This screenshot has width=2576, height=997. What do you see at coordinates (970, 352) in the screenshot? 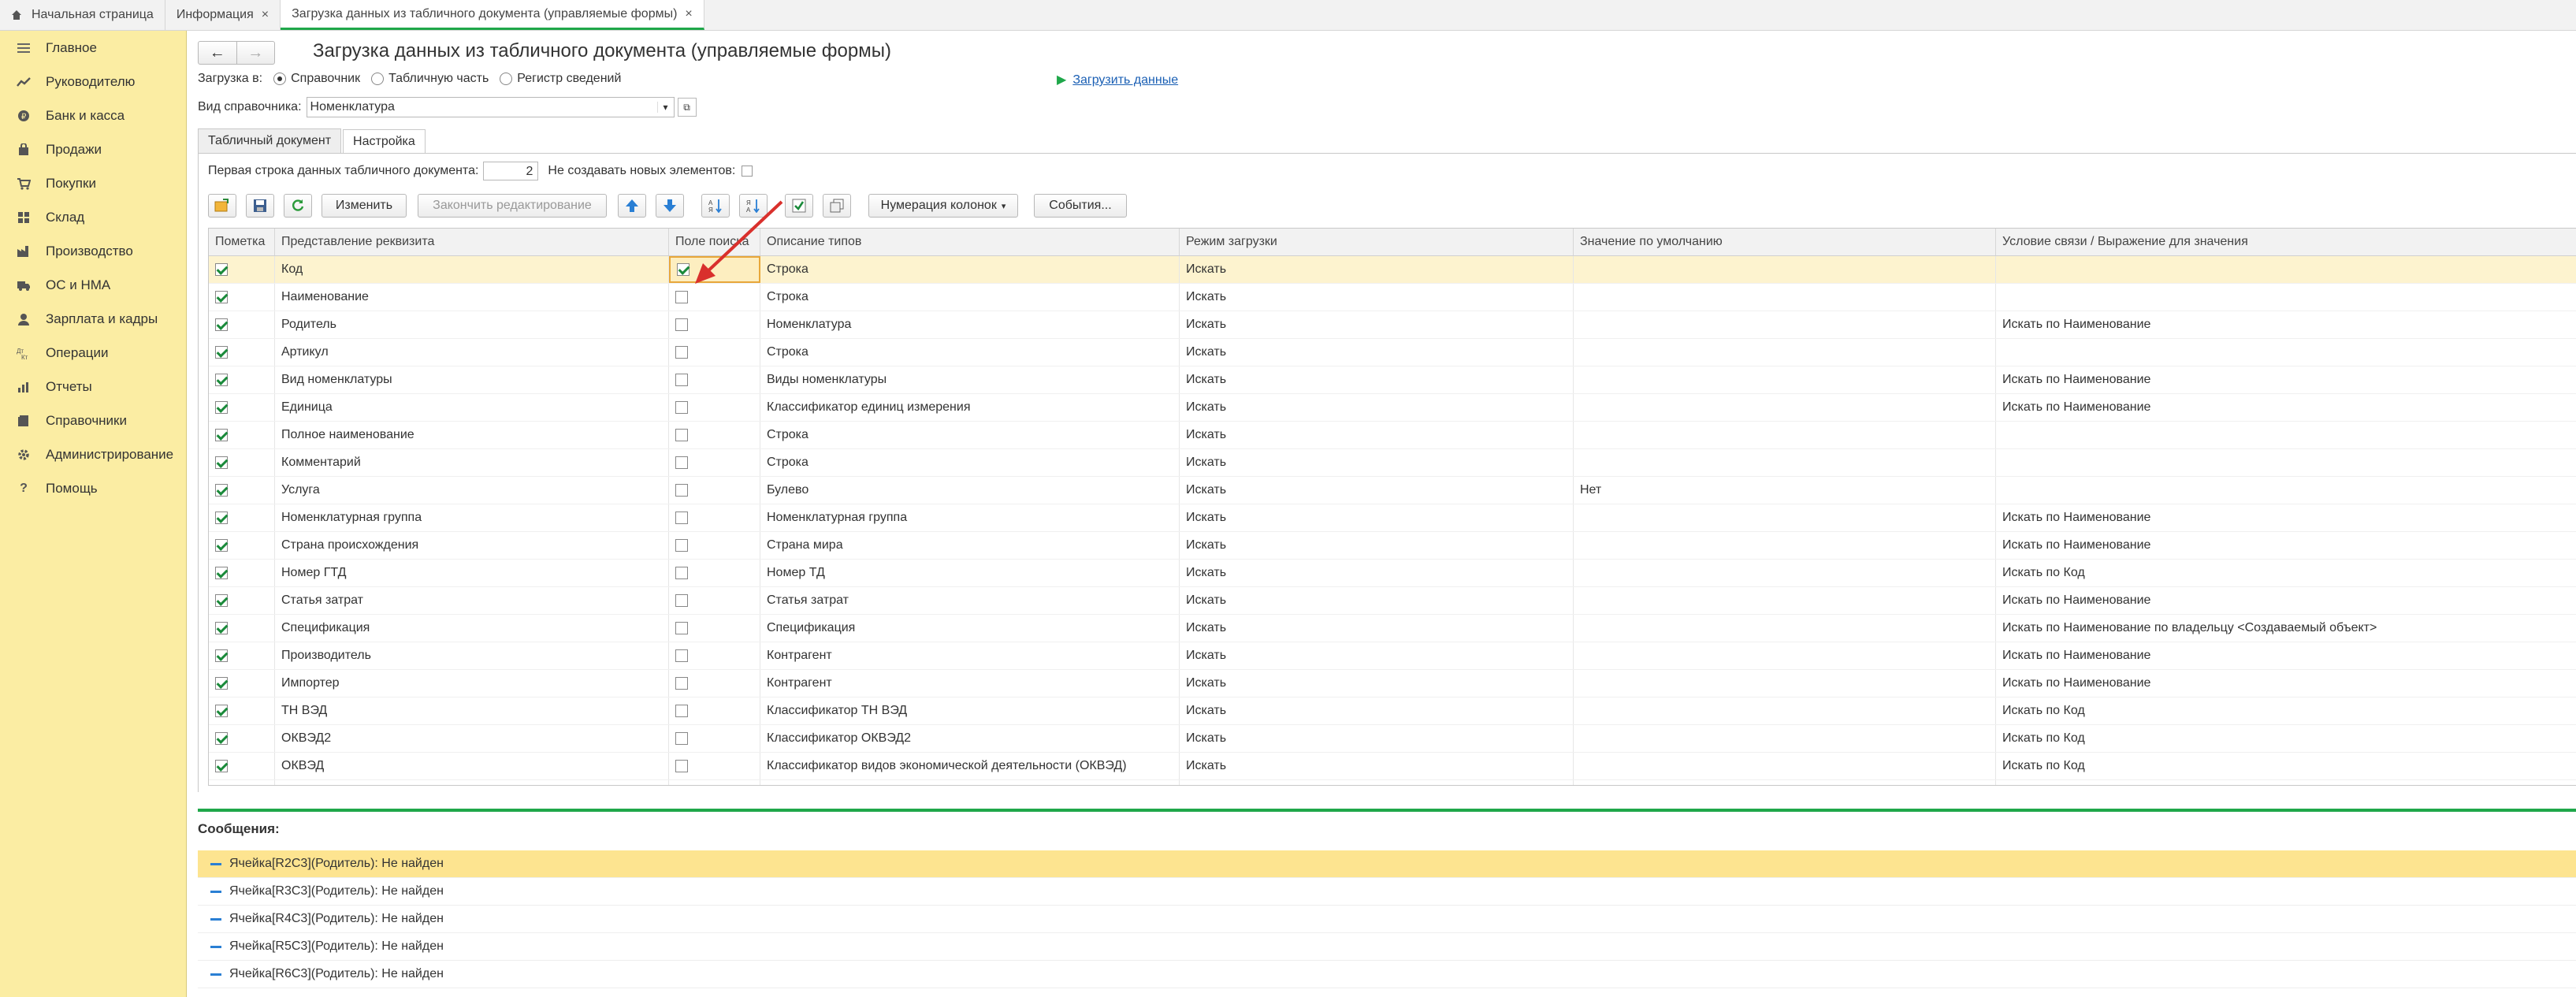
I see `type-description-cell: Строка` at bounding box center [970, 352].